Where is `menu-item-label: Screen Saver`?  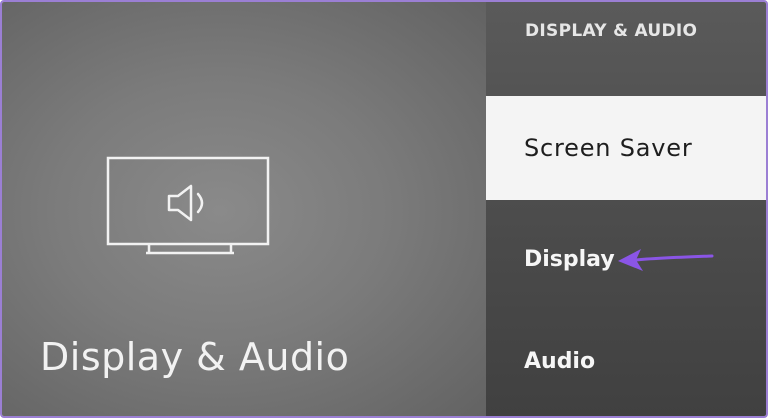
menu-item-label: Screen Saver is located at coordinates (608, 148).